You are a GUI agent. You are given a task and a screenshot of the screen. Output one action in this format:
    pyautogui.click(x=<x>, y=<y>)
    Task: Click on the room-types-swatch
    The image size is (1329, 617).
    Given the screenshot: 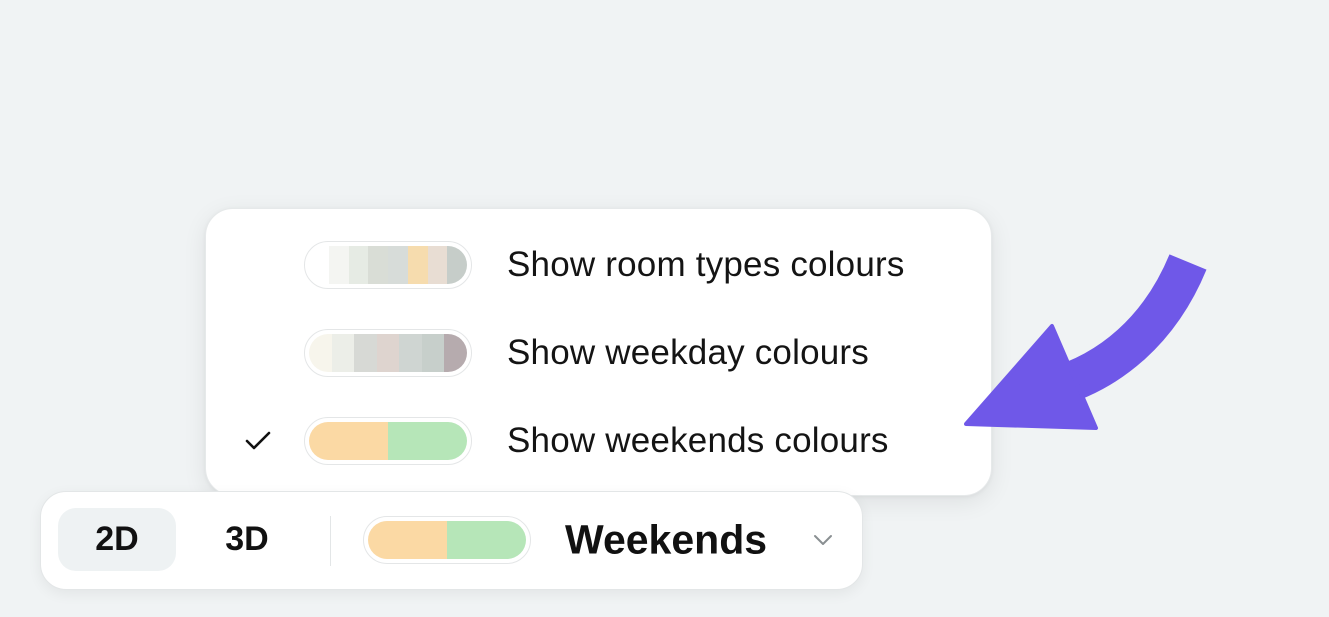 What is the action you would take?
    pyautogui.click(x=388, y=265)
    